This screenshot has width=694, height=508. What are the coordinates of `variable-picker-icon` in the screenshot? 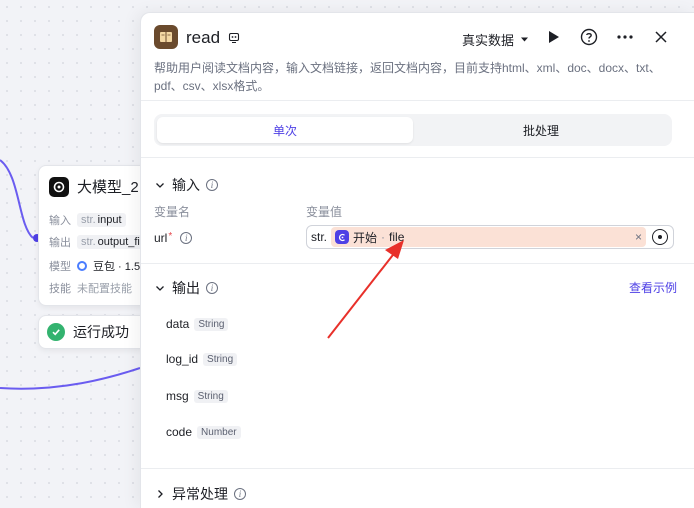 It's located at (660, 237).